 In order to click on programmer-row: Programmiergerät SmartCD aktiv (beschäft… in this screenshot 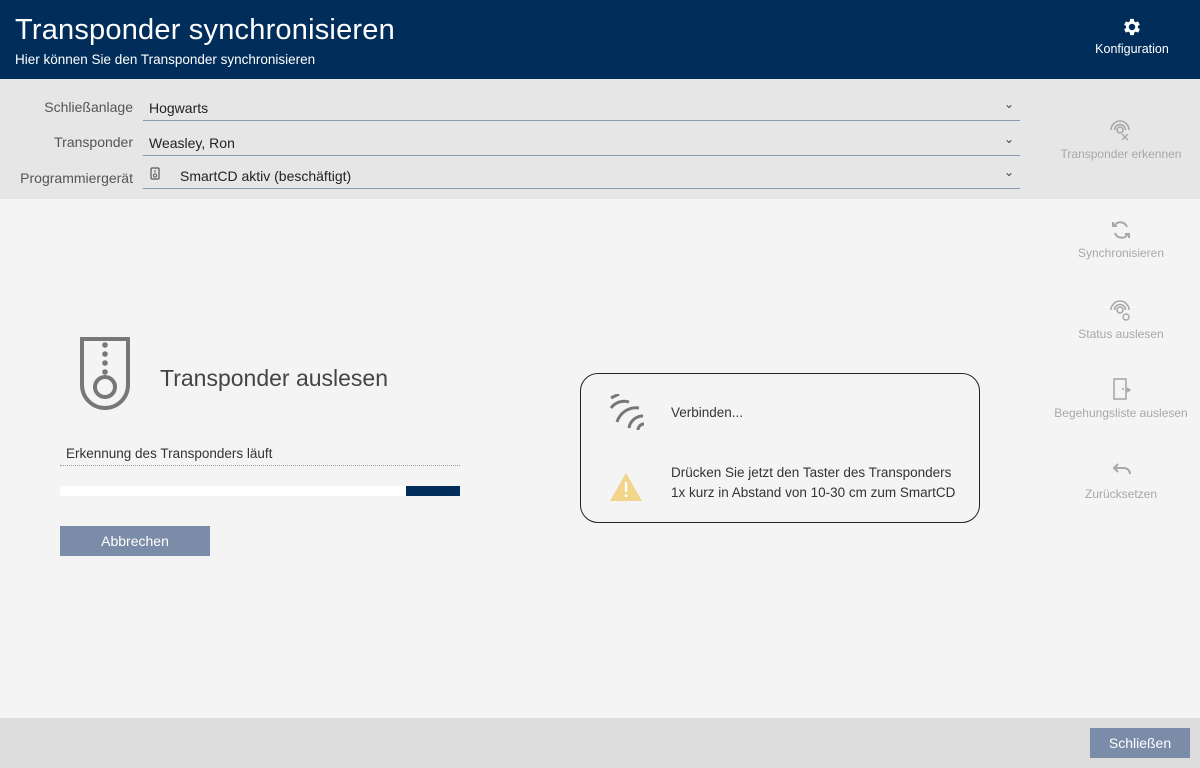, I will do `click(515, 175)`.